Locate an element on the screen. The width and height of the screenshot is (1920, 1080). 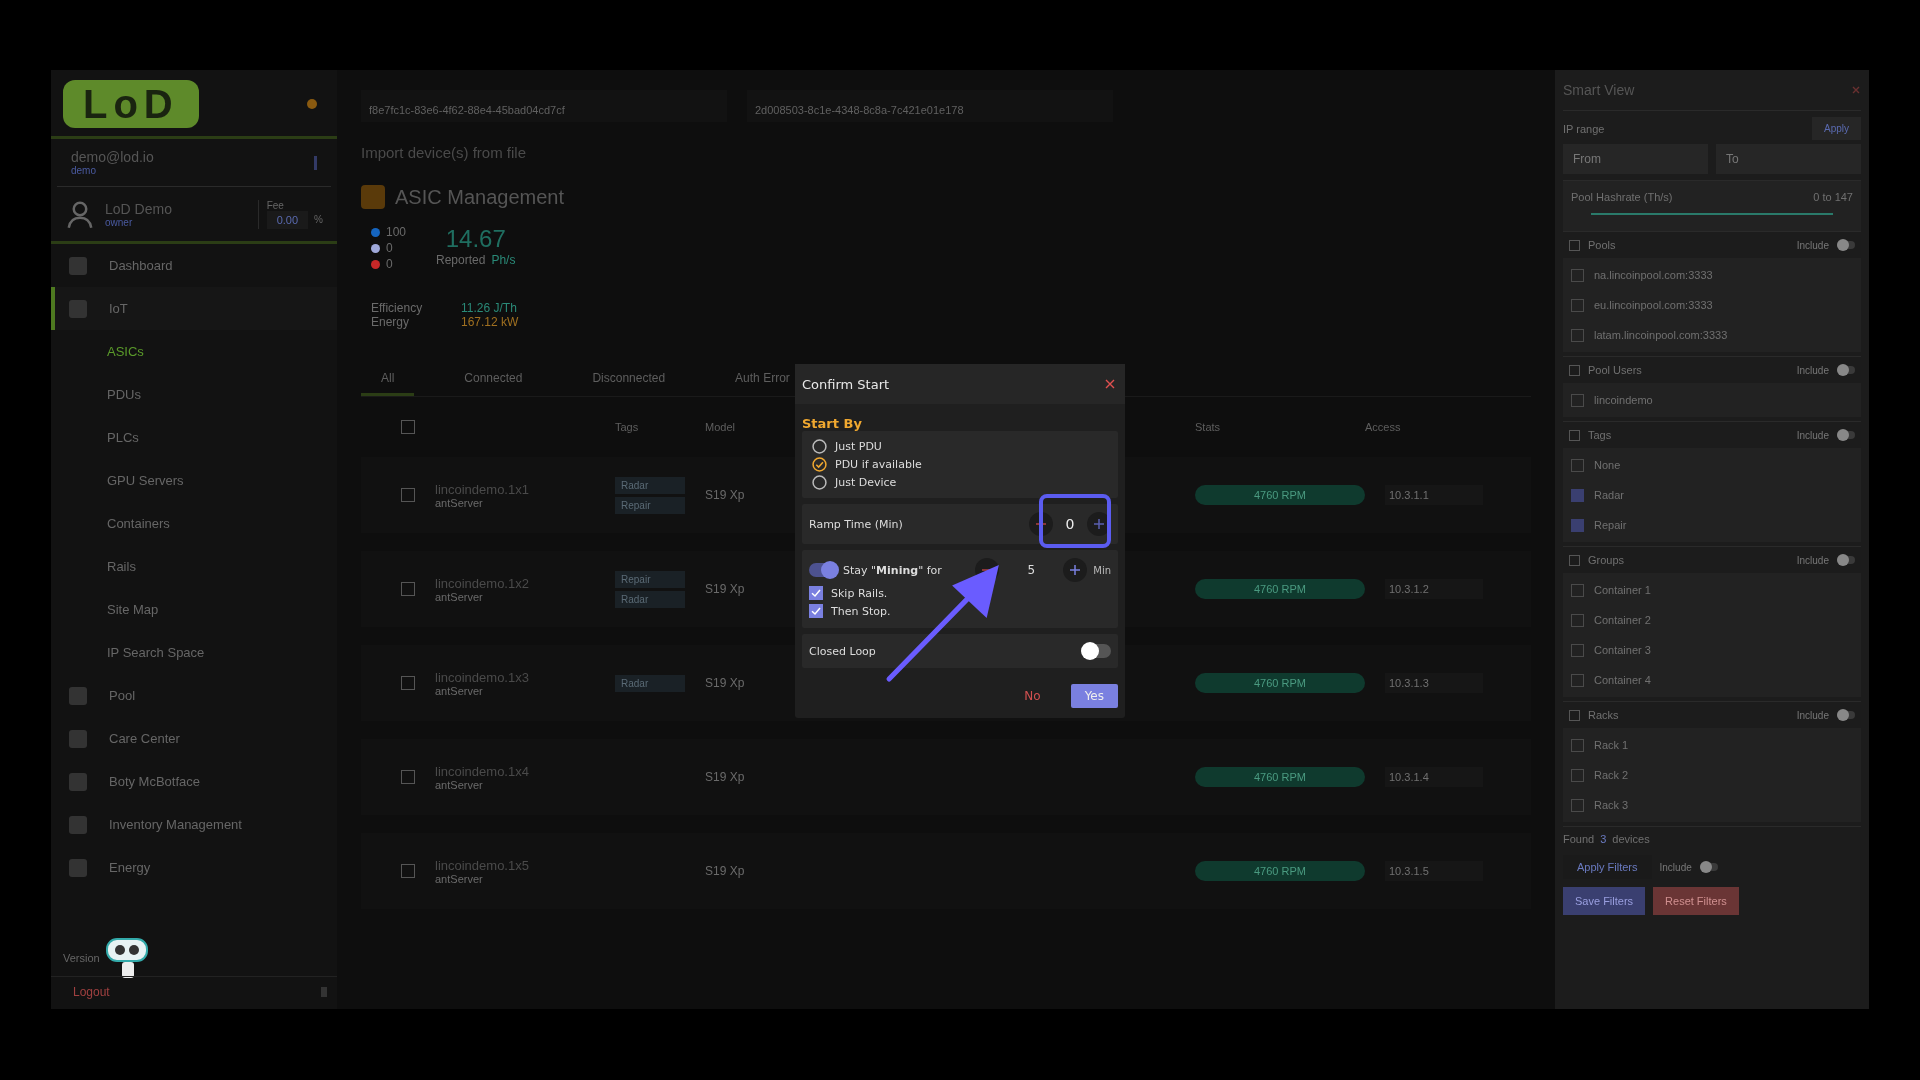
filter-option: Container 3 is located at coordinates (1622, 650).